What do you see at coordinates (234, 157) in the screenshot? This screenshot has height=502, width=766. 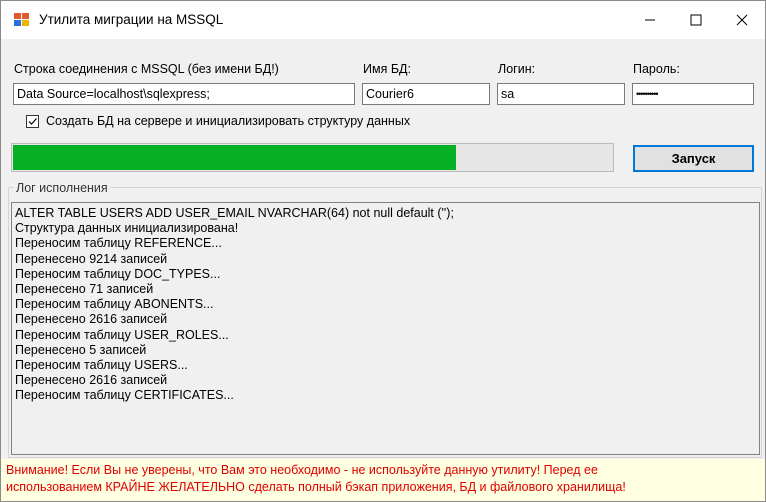 I see `progress-bar-fill` at bounding box center [234, 157].